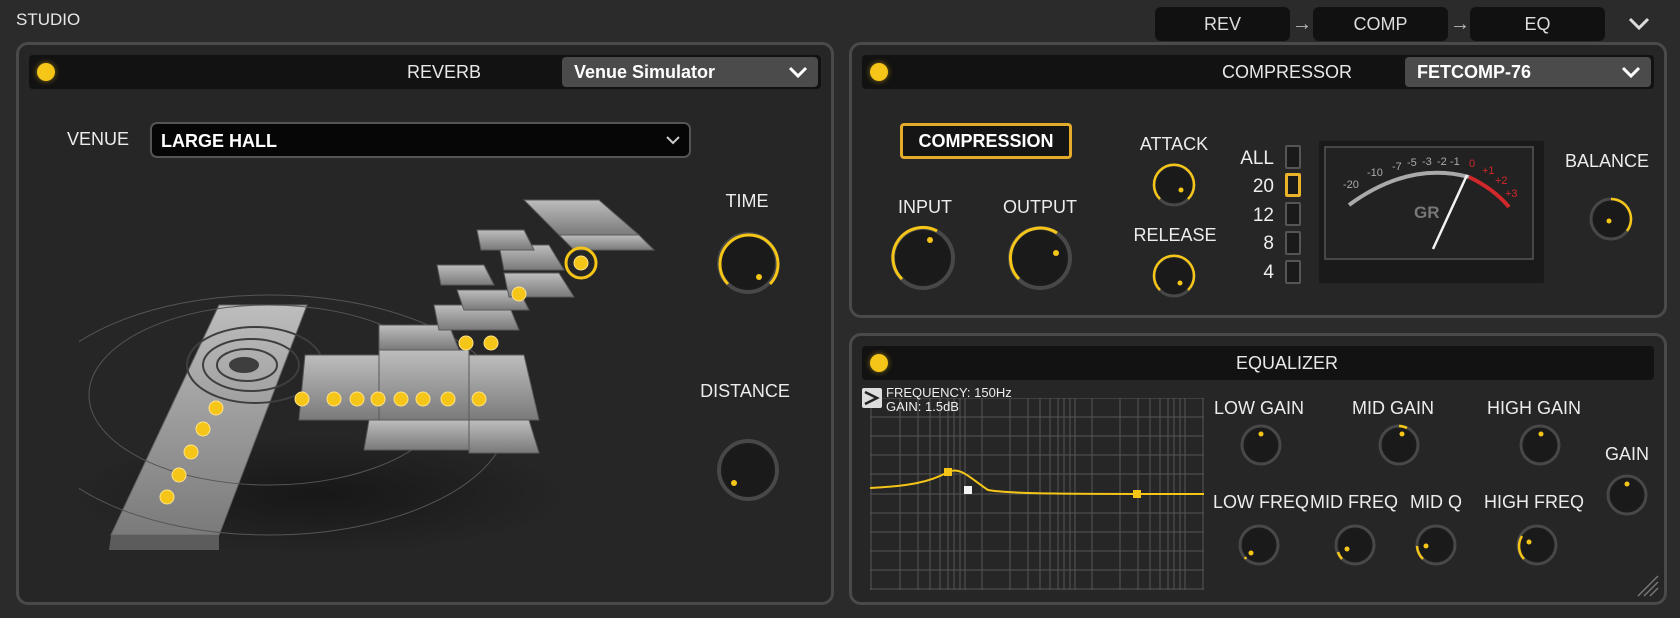 The height and width of the screenshot is (618, 1680). I want to click on eq-readout-gain: GAIN: 1.5dB, so click(922, 406).